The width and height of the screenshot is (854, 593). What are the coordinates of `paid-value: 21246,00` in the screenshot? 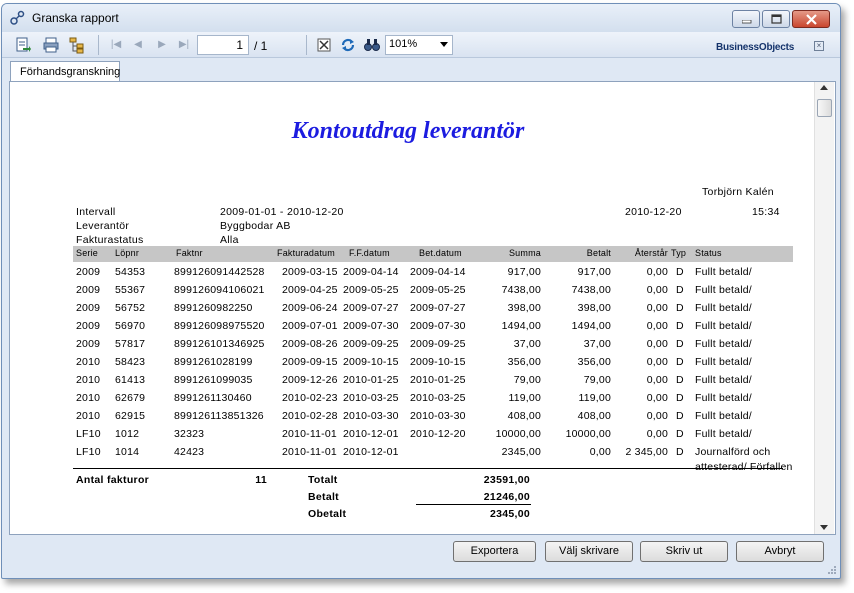 It's located at (506, 497).